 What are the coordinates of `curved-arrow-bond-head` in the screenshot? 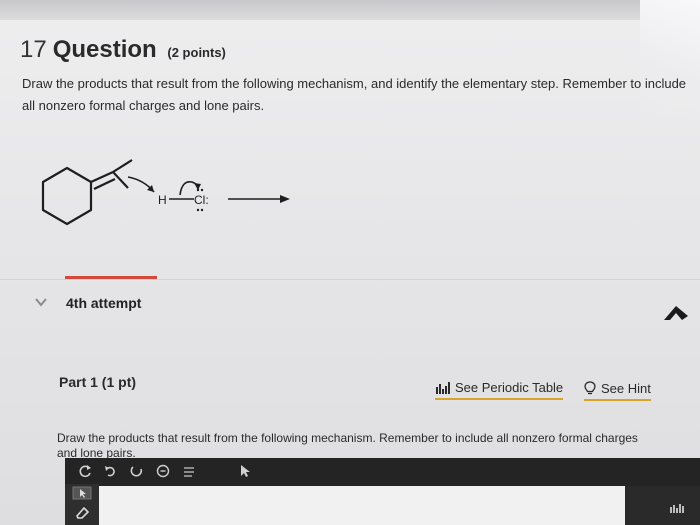 It's located at (197, 186).